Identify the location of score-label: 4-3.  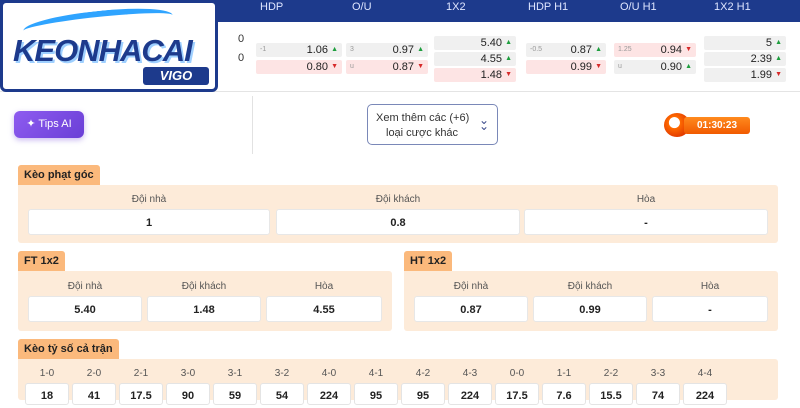
(470, 373).